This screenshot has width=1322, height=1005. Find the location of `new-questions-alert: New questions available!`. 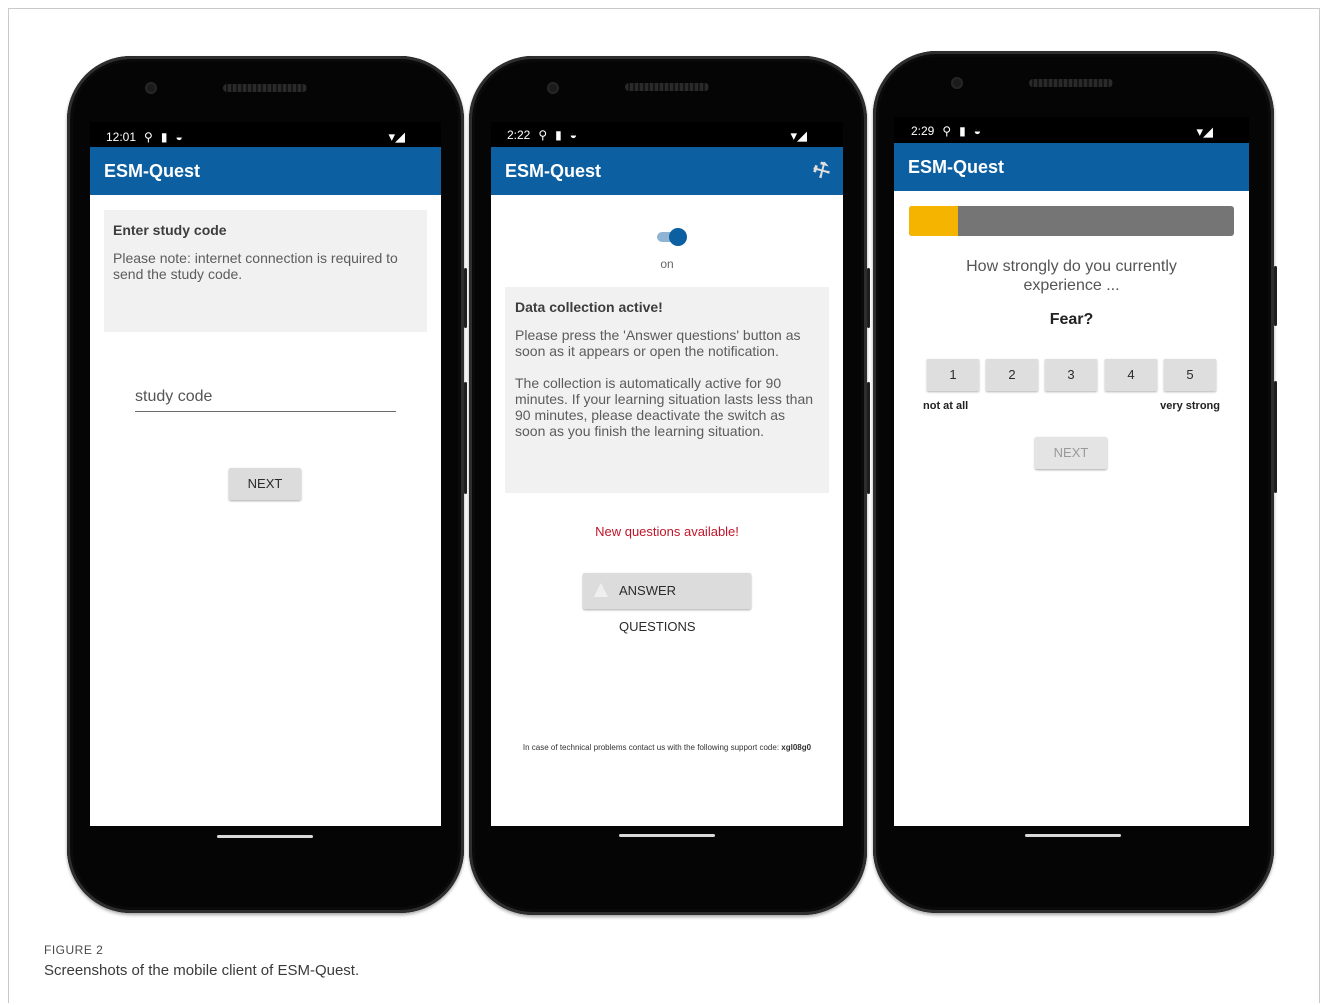

new-questions-alert: New questions available! is located at coordinates (667, 531).